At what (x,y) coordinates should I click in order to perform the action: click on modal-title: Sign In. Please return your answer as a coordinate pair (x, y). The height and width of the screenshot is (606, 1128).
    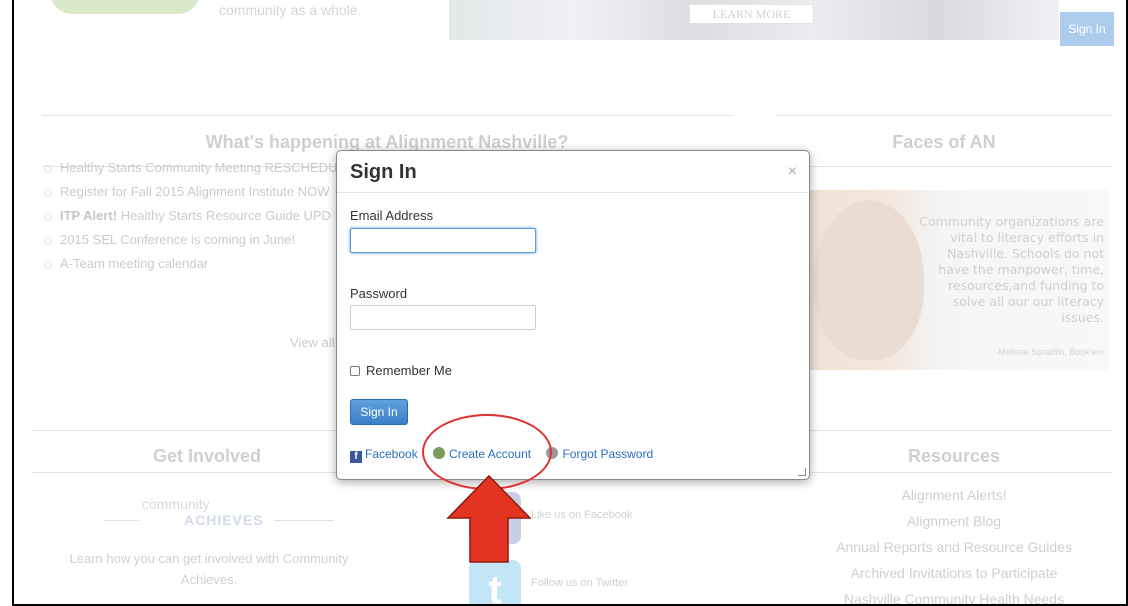
    Looking at the image, I should click on (383, 172).